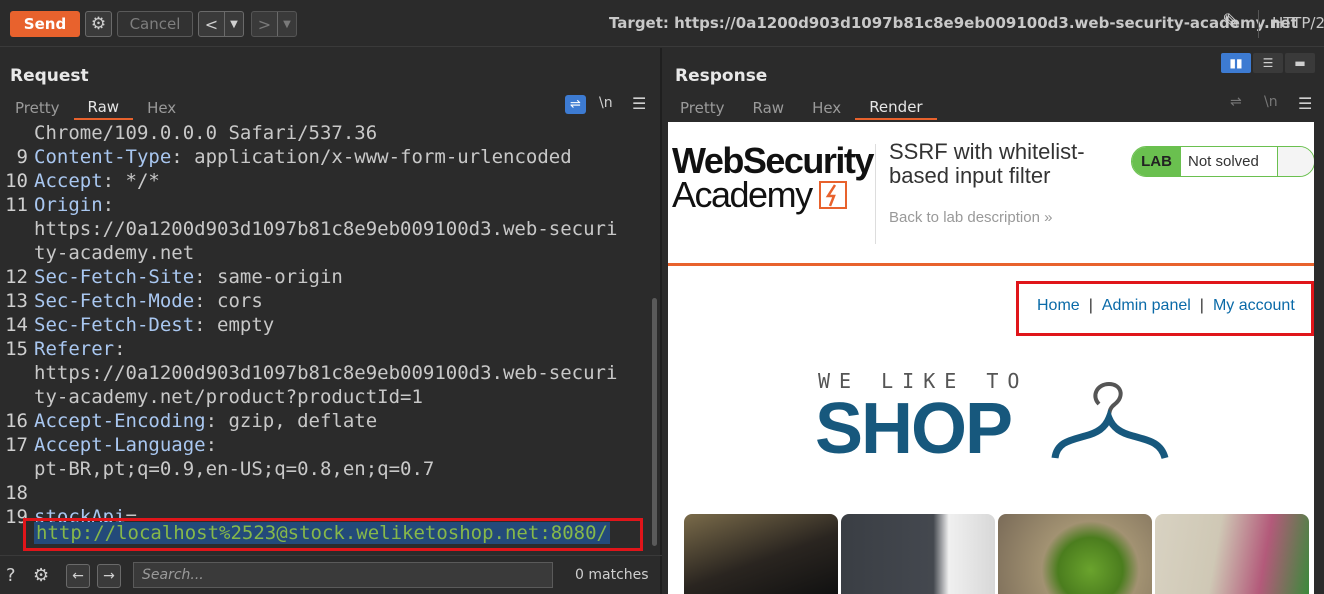 Image resolution: width=1324 pixels, height=594 pixels. What do you see at coordinates (155, 24) in the screenshot?
I see `cancel-button: Cancel` at bounding box center [155, 24].